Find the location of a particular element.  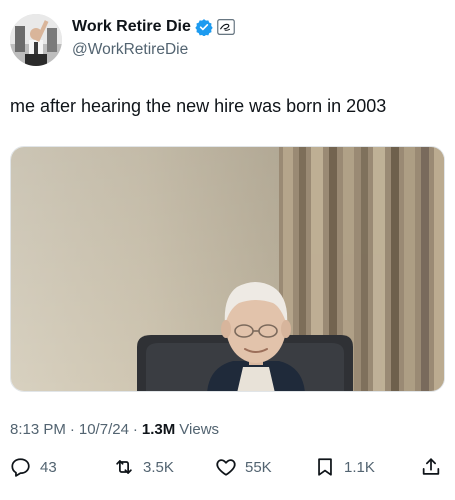

repost-count: 3.5K is located at coordinates (158, 467).